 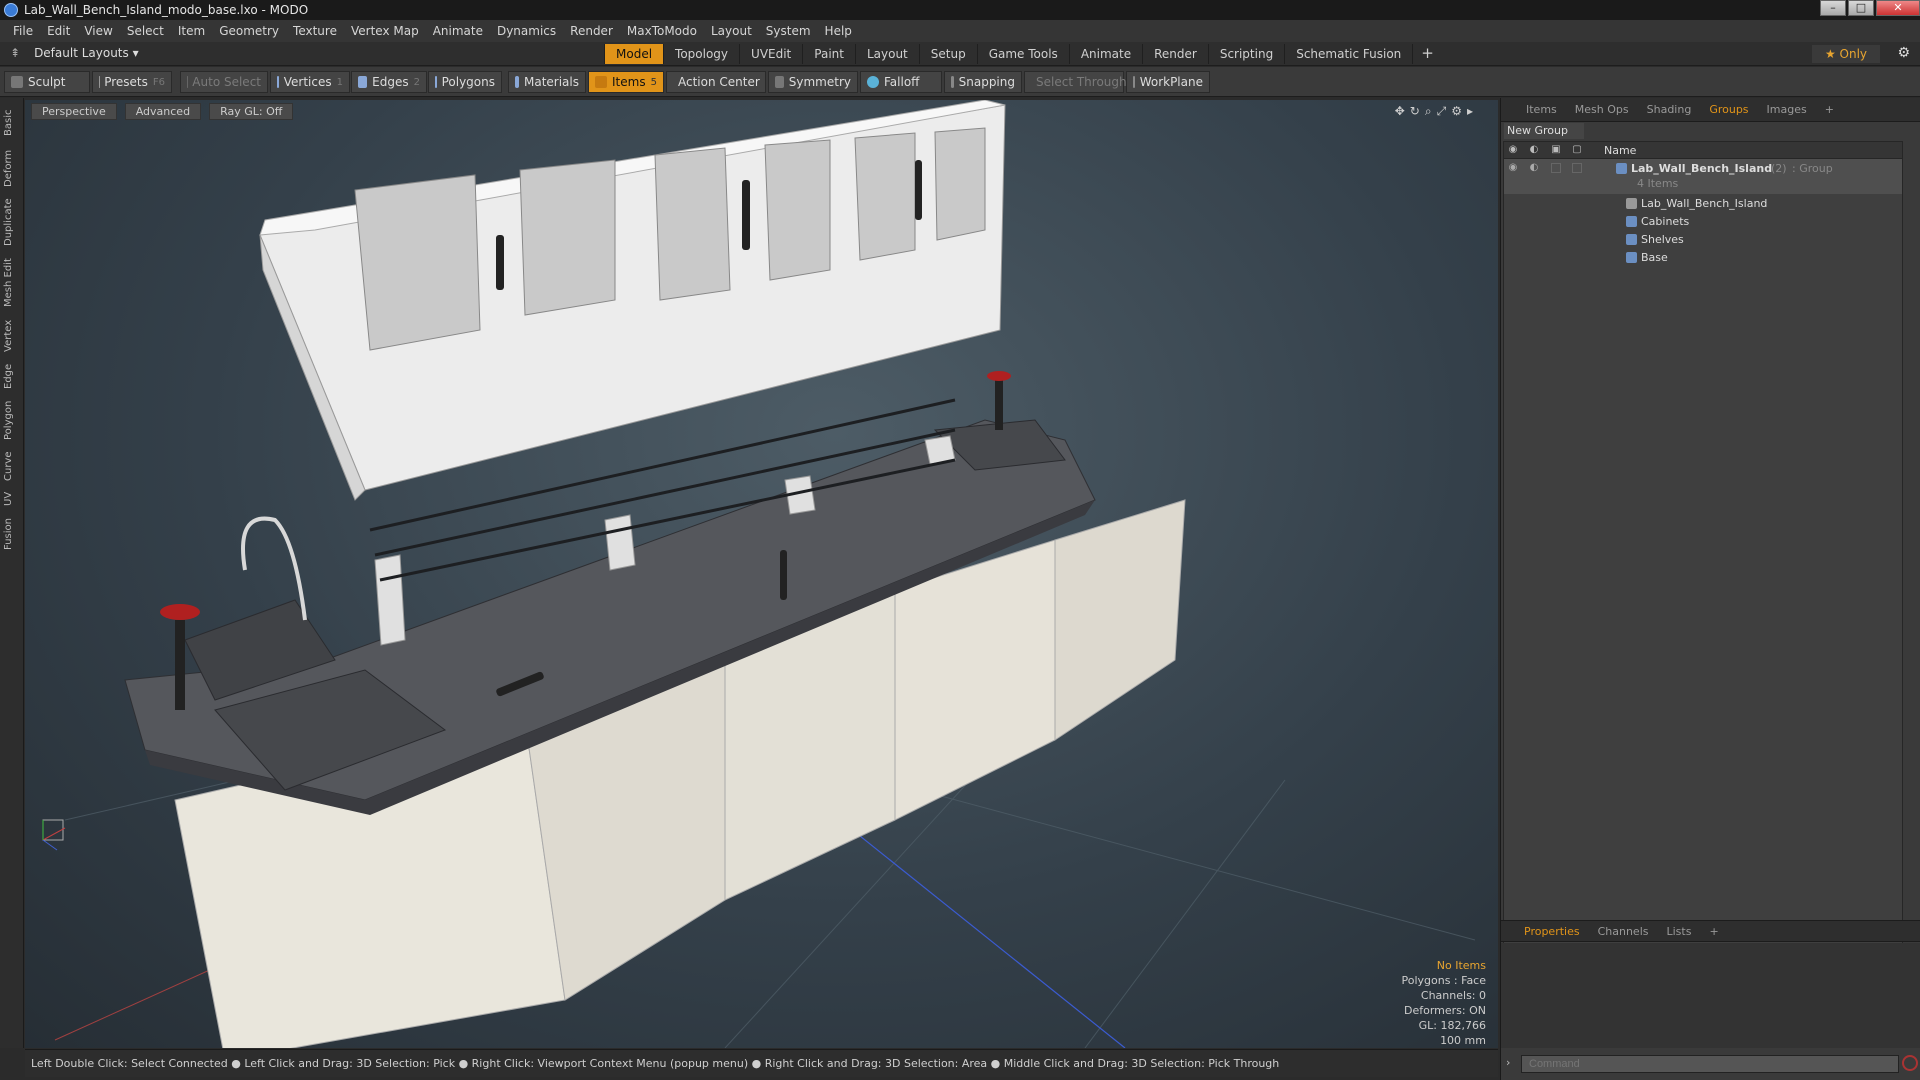 I want to click on vertices-icon, so click(x=278, y=82).